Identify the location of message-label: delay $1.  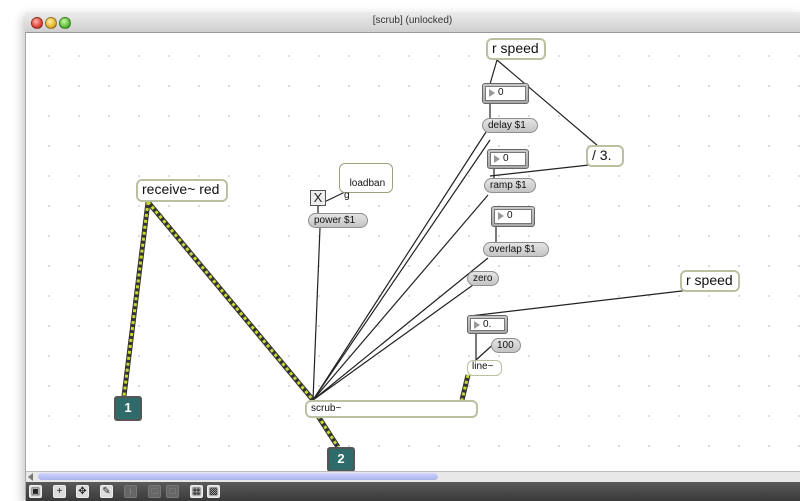
(507, 125).